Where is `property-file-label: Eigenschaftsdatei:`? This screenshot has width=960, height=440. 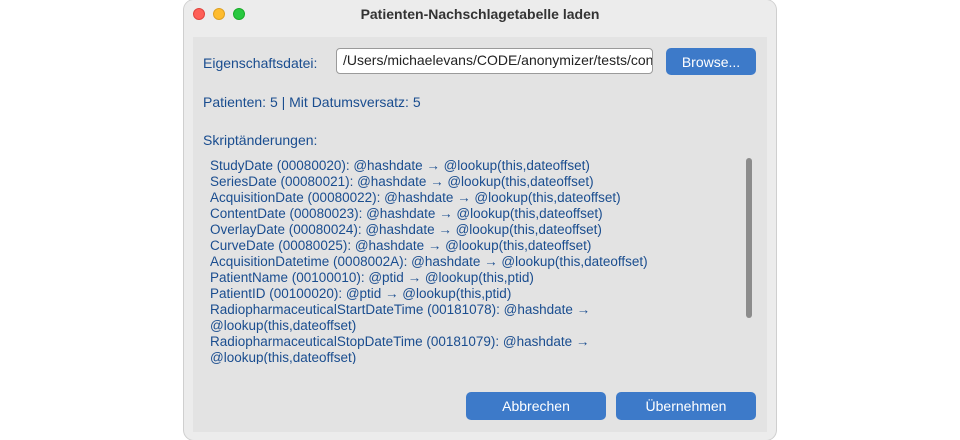
property-file-label: Eigenschaftsdatei: is located at coordinates (260, 63).